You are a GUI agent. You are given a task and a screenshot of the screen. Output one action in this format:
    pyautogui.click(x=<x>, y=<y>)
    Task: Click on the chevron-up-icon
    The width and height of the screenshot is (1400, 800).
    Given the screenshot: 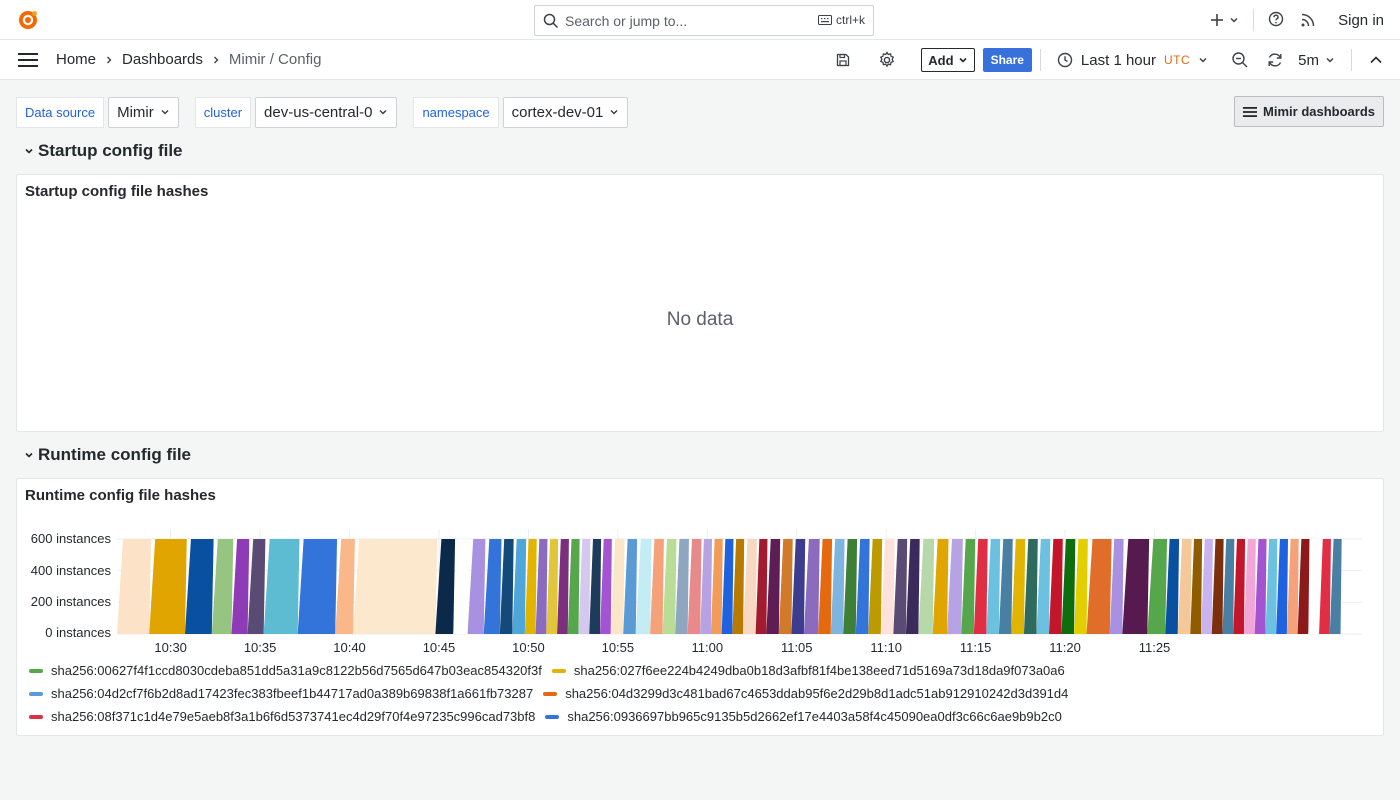 What is the action you would take?
    pyautogui.click(x=1376, y=60)
    